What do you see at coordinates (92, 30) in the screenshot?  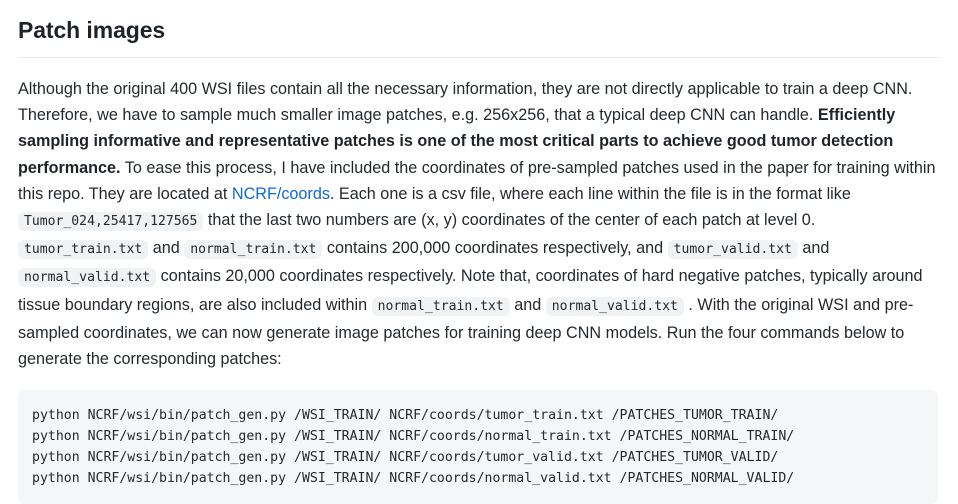 I see `page-title: Patch images` at bounding box center [92, 30].